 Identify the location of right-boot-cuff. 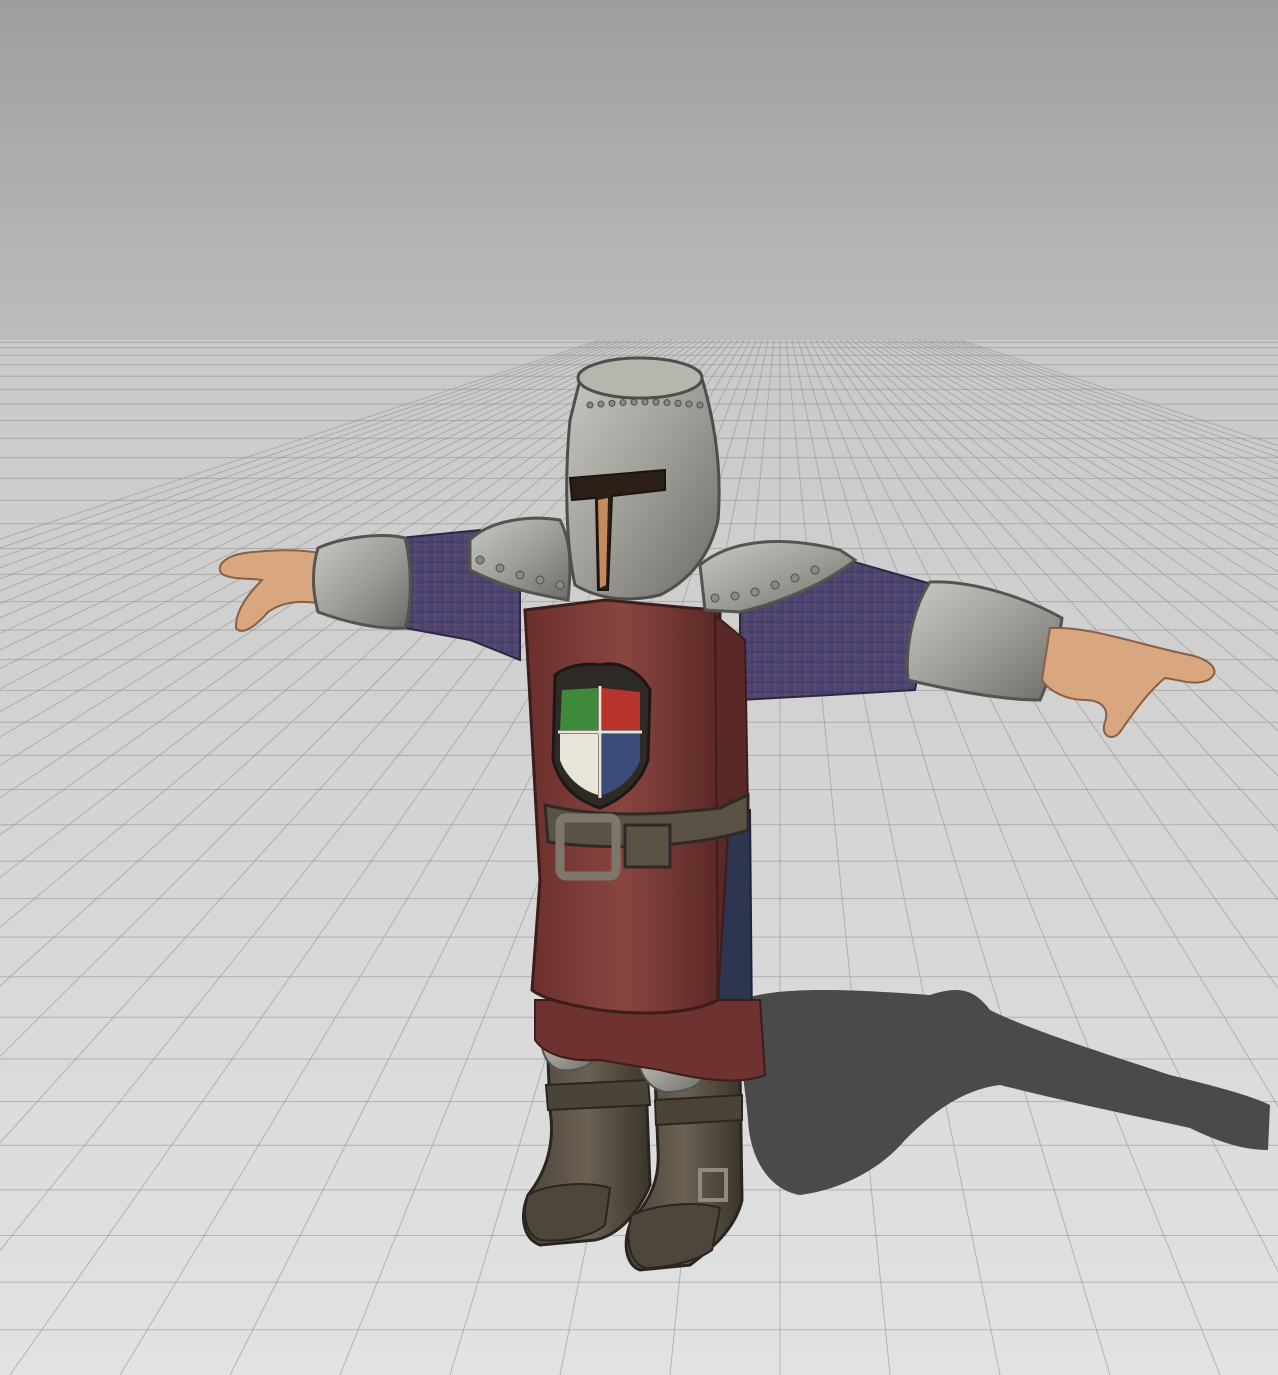
(698, 1110).